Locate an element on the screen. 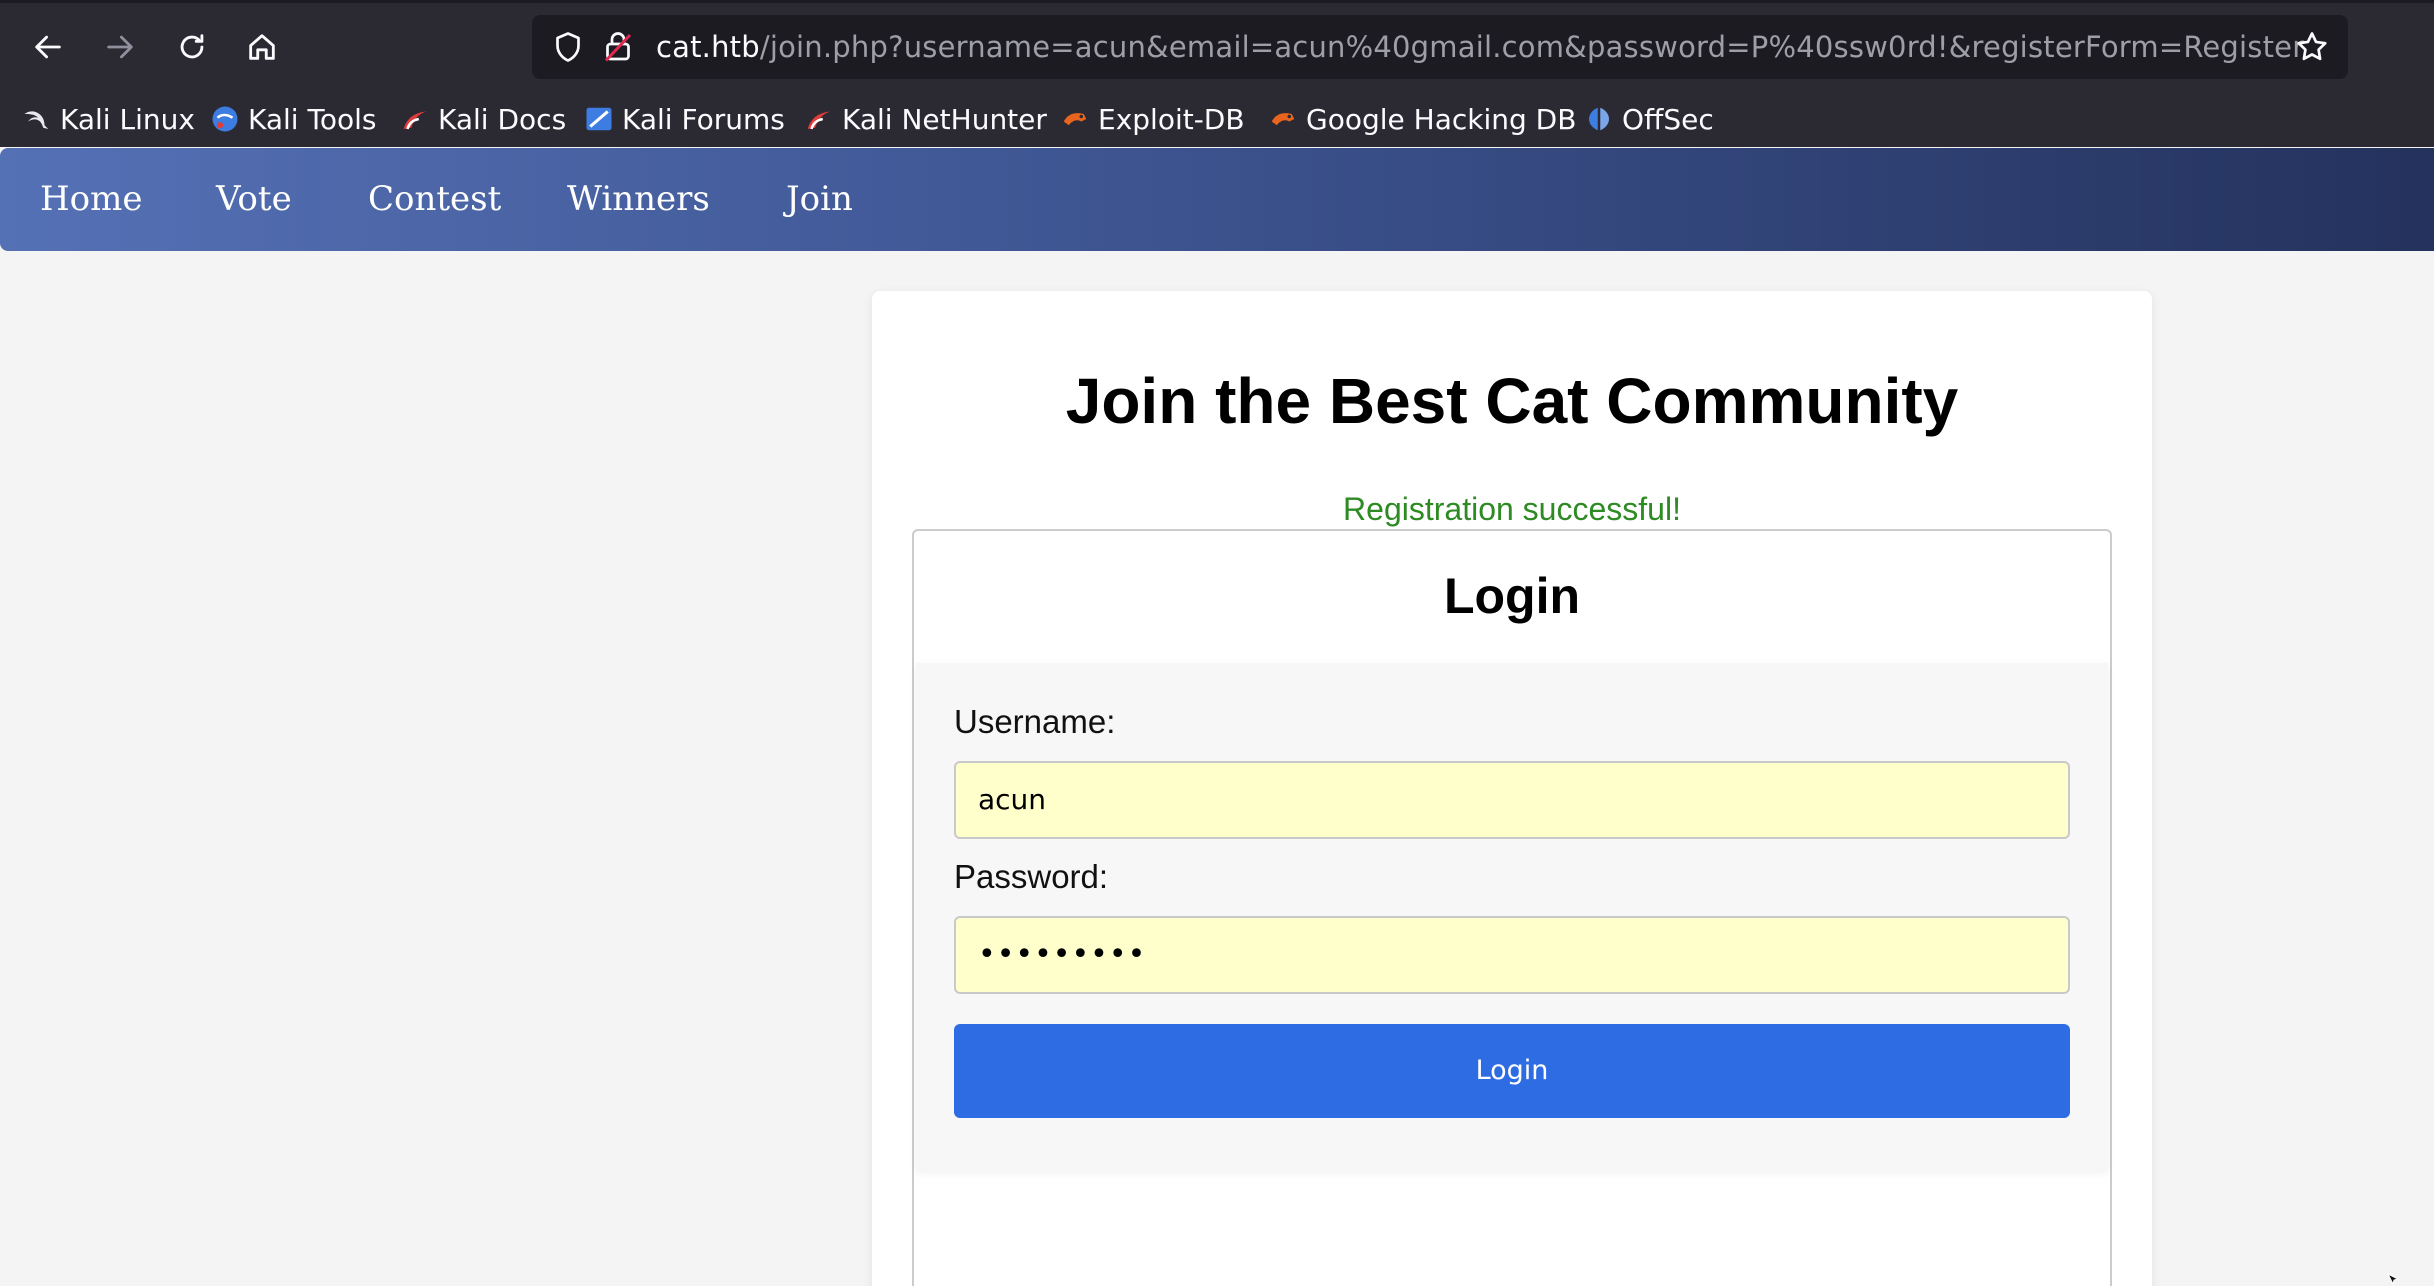 The height and width of the screenshot is (1286, 2434). nav-link-join: Join is located at coordinates (819, 199).